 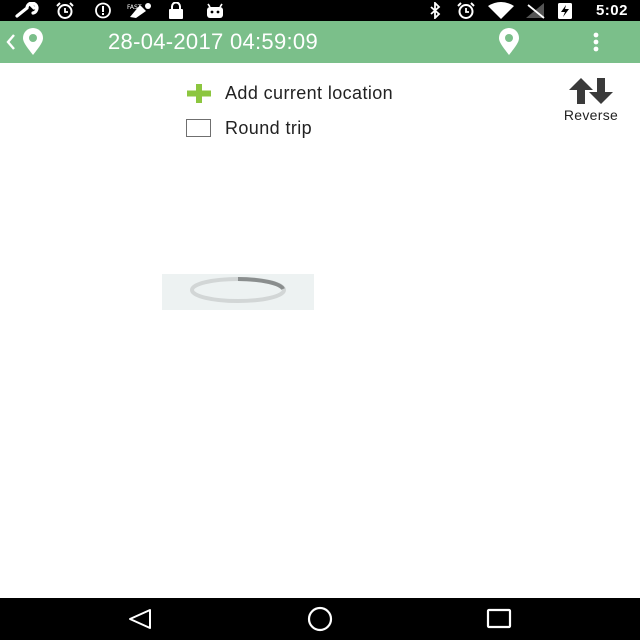 I want to click on status-time: 5:02, so click(x=611, y=10).